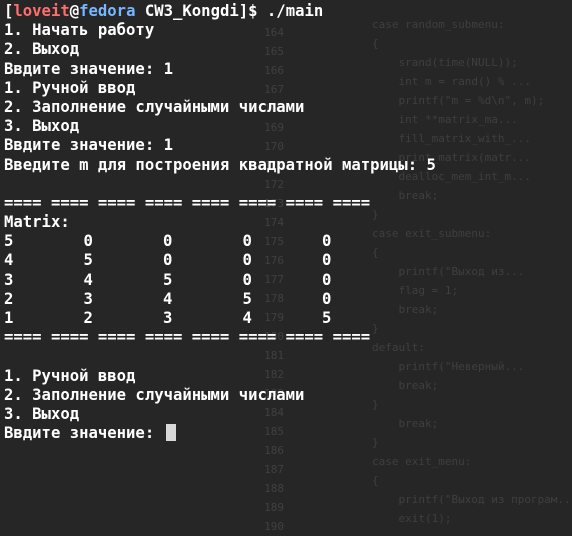  I want to click on matrix-row: 3 4 5 0 0, so click(288, 280).